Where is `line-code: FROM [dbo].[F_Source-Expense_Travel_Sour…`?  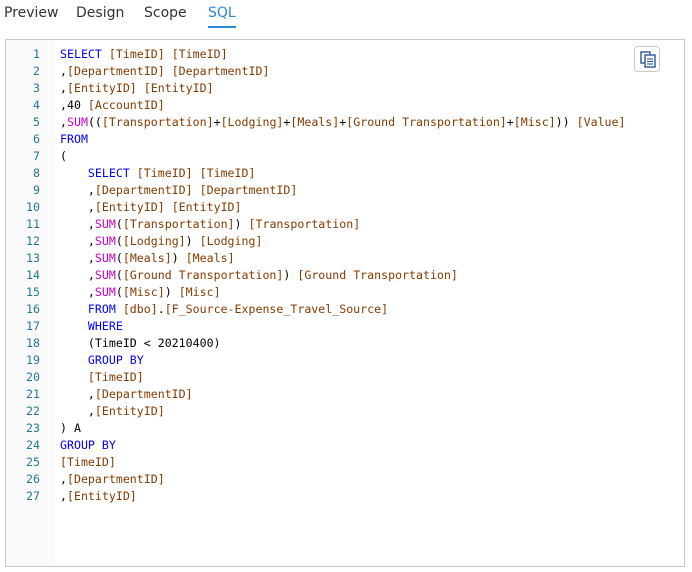 line-code: FROM [dbo].[F_Source-Expense_Travel_Sour… is located at coordinates (224, 309).